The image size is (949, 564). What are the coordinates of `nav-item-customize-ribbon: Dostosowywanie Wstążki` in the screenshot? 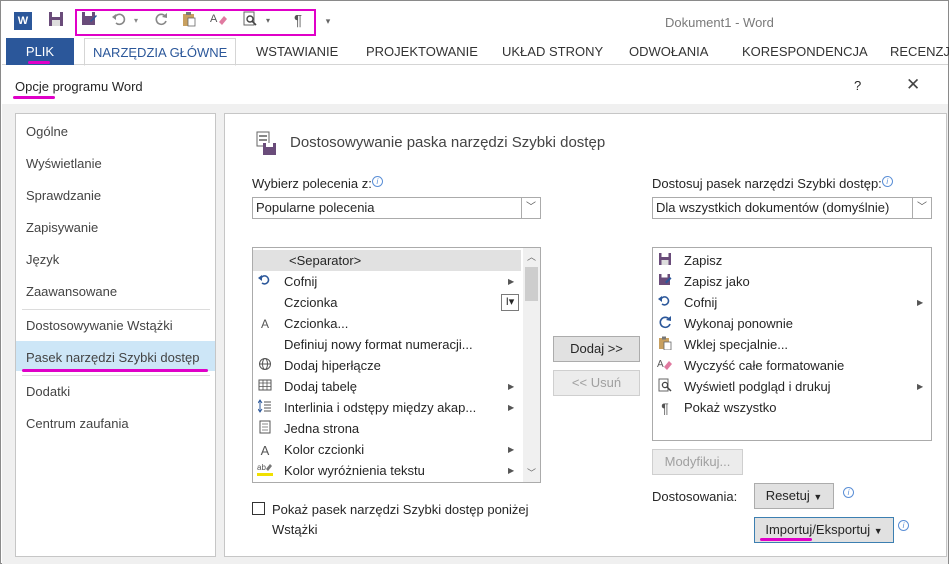 It's located at (99, 325).